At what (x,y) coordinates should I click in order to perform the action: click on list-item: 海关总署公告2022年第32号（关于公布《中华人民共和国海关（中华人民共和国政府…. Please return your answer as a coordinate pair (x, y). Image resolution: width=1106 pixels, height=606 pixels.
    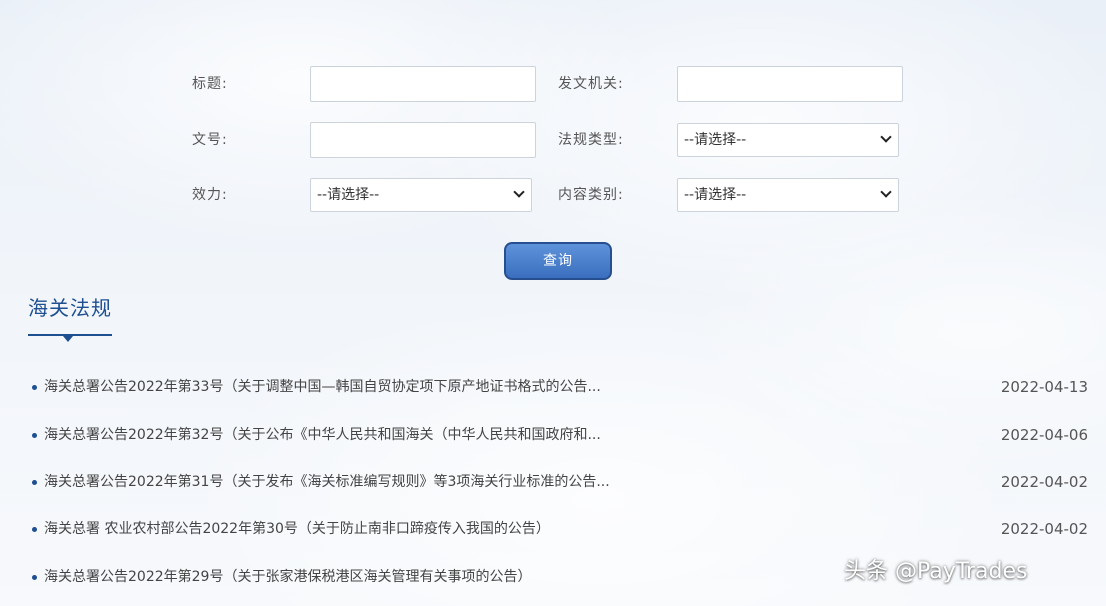
    Looking at the image, I should click on (560, 435).